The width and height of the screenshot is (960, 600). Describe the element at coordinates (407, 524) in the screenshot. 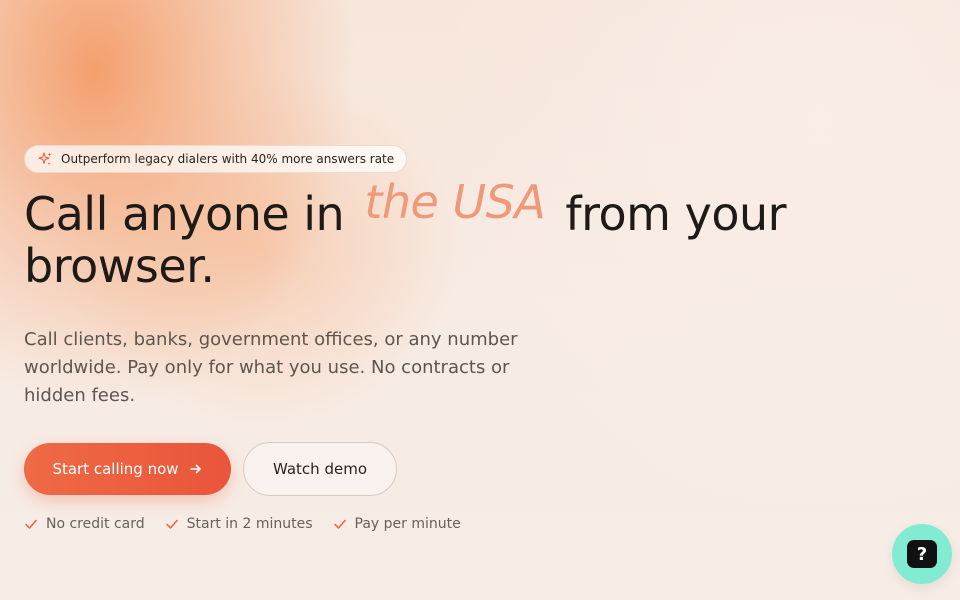

I see `perk-label: Pay per minute` at that location.